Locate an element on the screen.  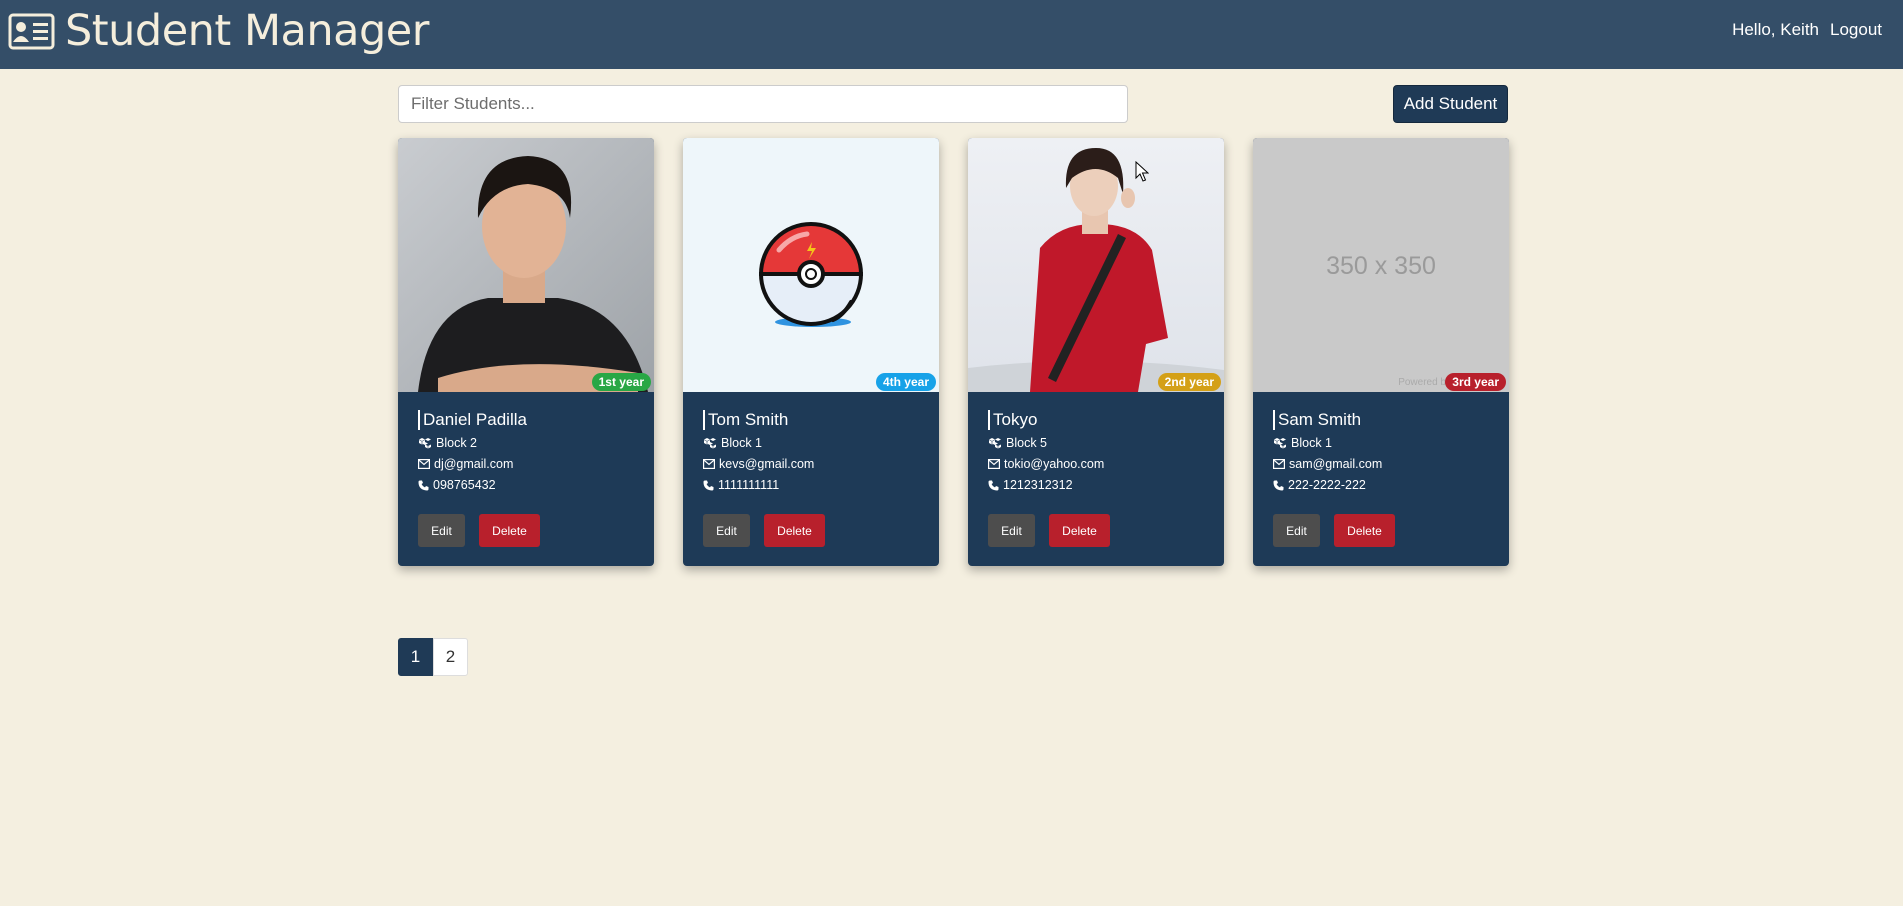
email-info: kevs@gmail.com is located at coordinates (813, 464).